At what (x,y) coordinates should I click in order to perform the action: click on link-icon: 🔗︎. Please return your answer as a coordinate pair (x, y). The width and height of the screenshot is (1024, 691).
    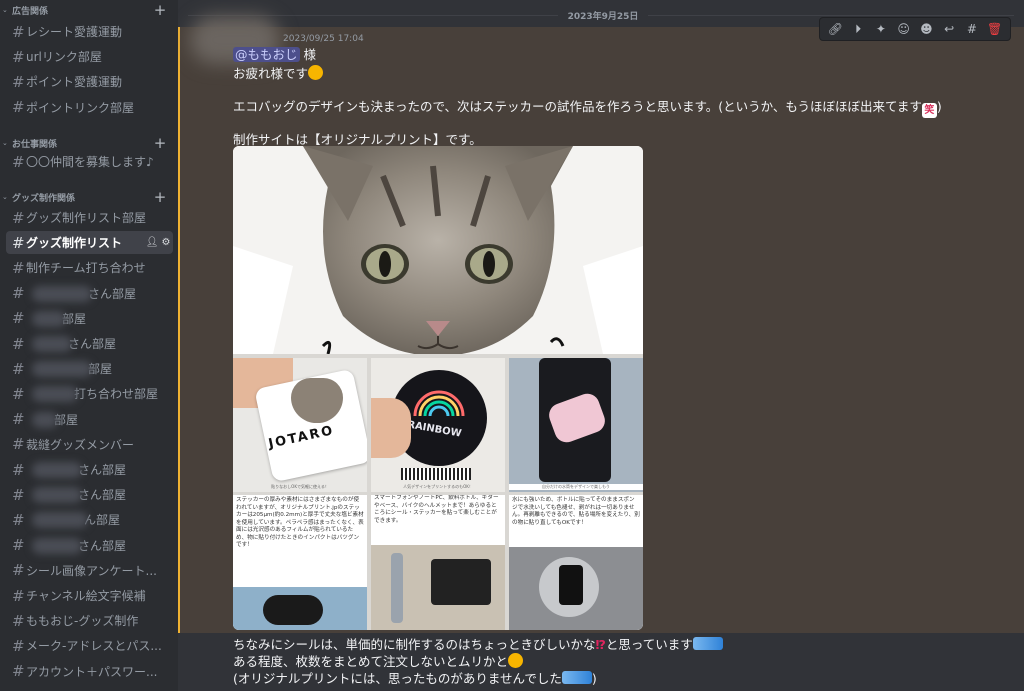
    Looking at the image, I should click on (835, 29).